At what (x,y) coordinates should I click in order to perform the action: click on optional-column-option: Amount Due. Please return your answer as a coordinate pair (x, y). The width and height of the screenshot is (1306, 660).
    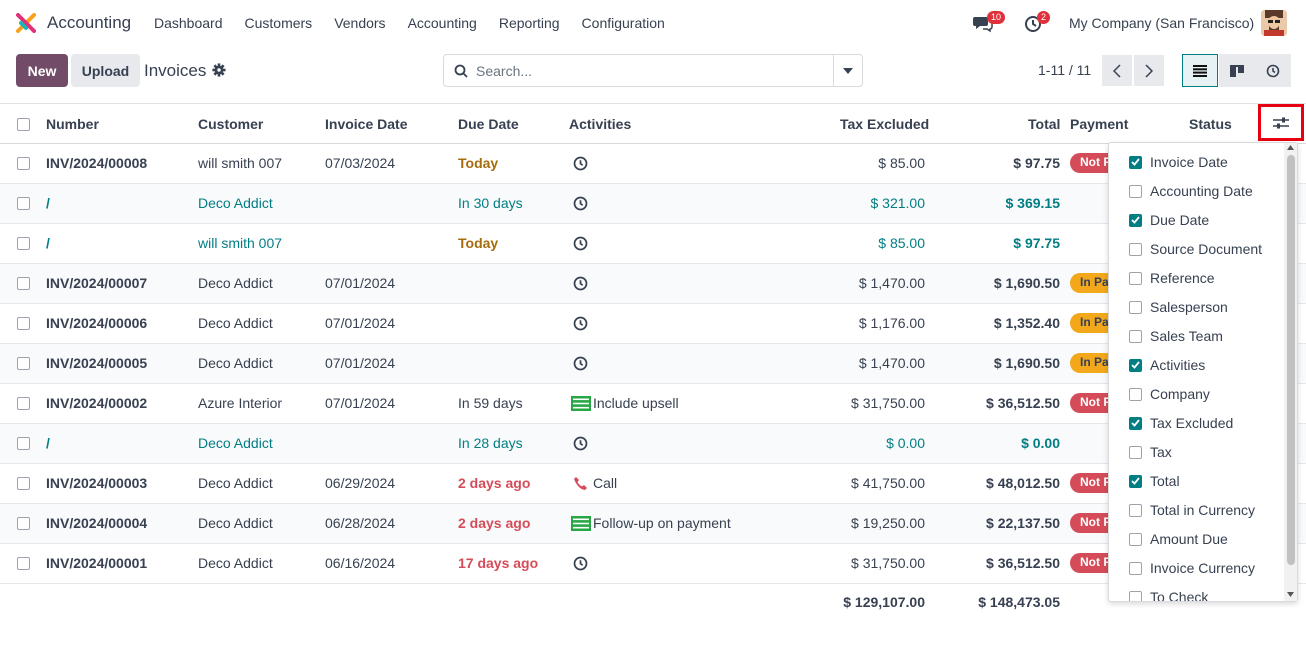
    Looking at the image, I should click on (1178, 539).